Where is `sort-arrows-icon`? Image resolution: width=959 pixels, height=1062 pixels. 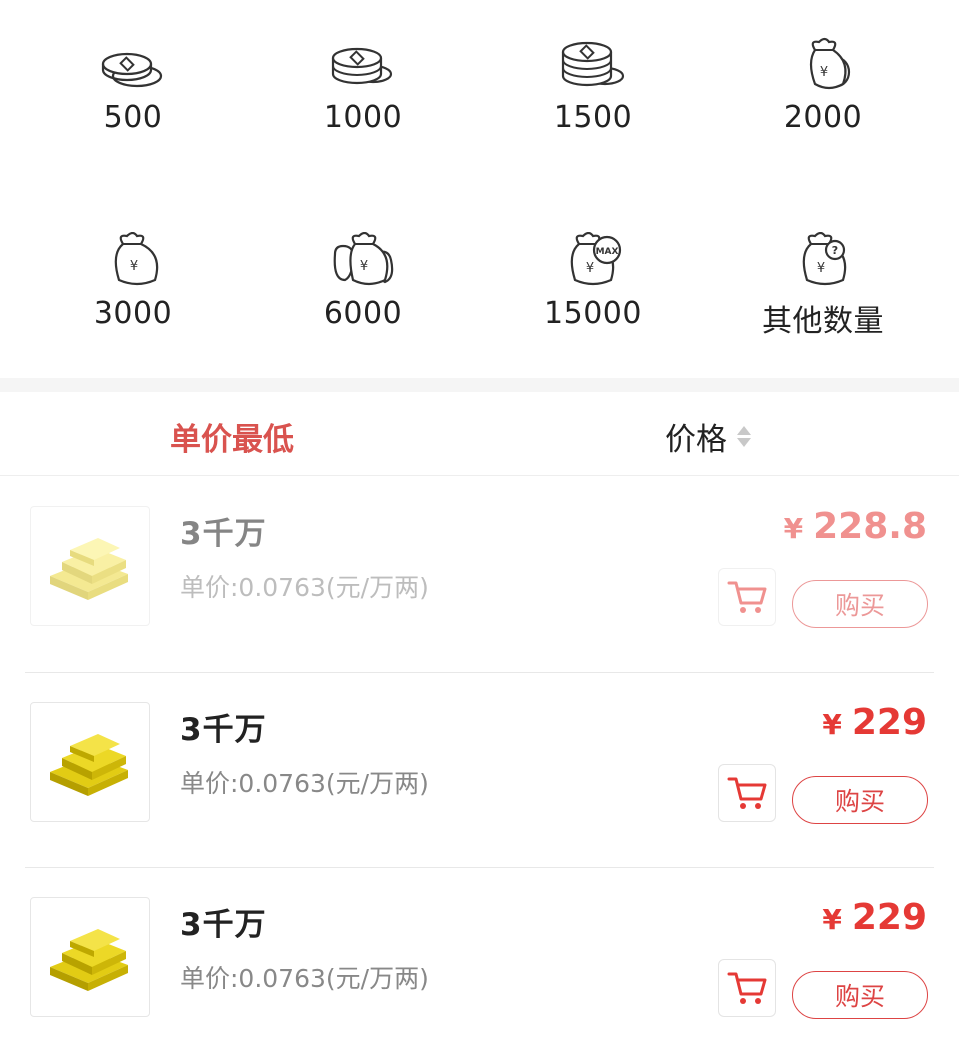
sort-arrows-icon is located at coordinates (744, 436).